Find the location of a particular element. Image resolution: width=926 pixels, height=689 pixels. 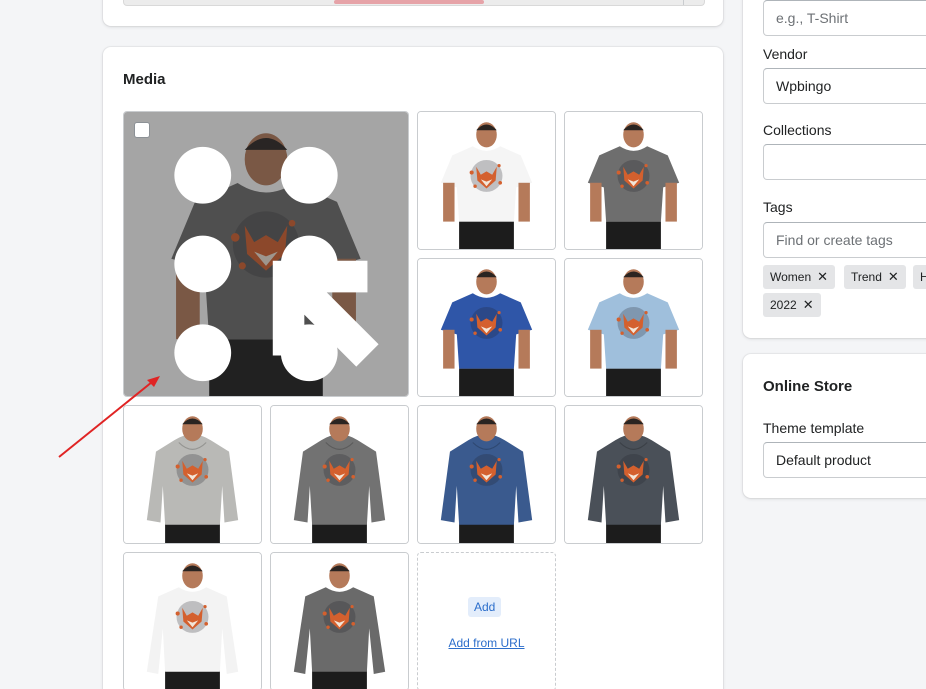

tag-chip: Women ✕ is located at coordinates (799, 277).